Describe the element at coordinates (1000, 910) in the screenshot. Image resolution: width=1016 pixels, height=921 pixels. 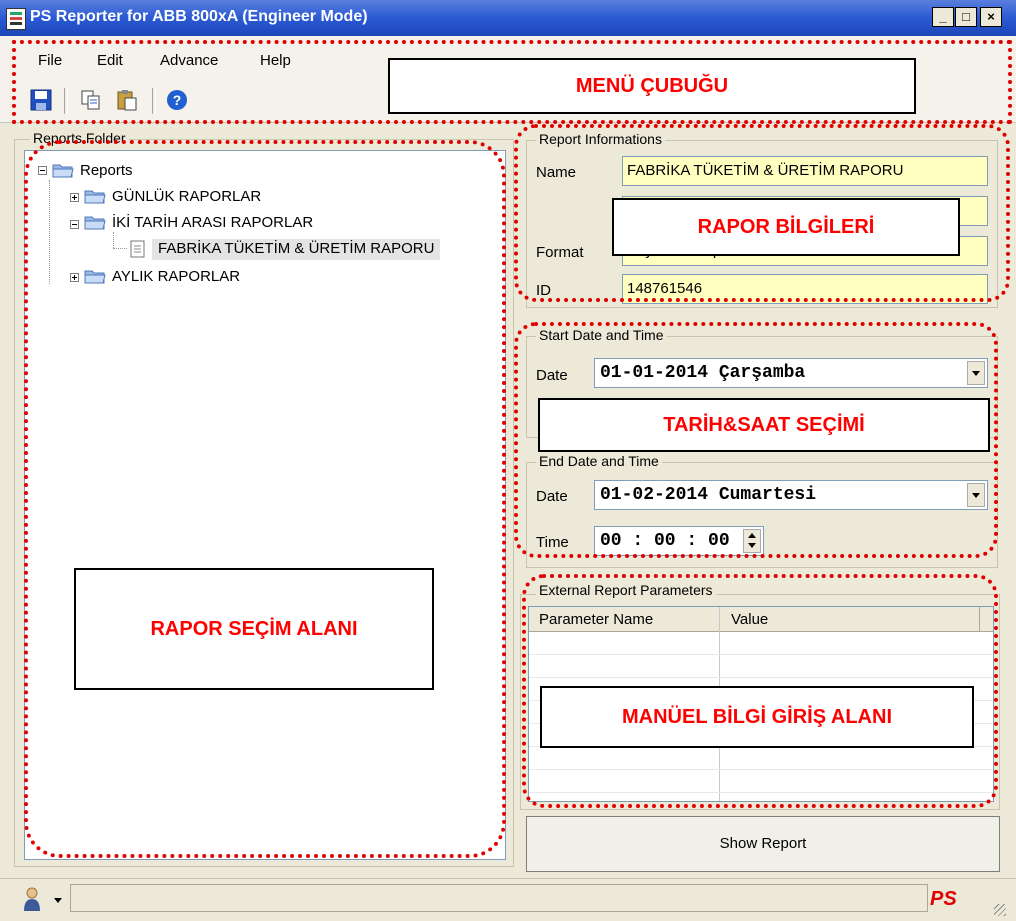
I see `resize-grip` at that location.